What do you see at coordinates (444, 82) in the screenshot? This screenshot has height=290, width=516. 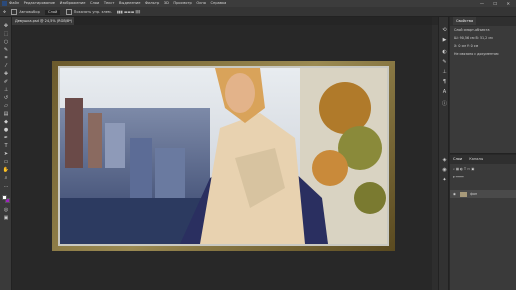 I see `paragraph-icon: ¶` at bounding box center [444, 82].